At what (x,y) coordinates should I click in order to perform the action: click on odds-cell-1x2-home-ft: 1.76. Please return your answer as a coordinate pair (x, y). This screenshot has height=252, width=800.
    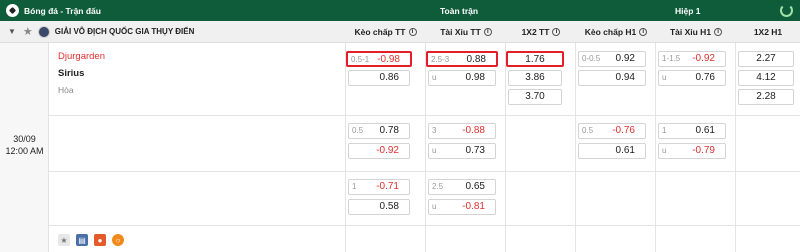
    Looking at the image, I should click on (535, 59).